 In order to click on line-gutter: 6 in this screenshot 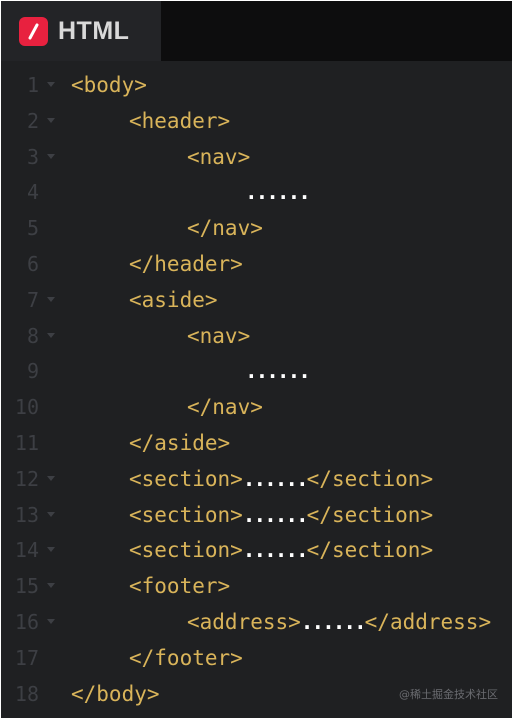, I will do `click(32, 264)`.